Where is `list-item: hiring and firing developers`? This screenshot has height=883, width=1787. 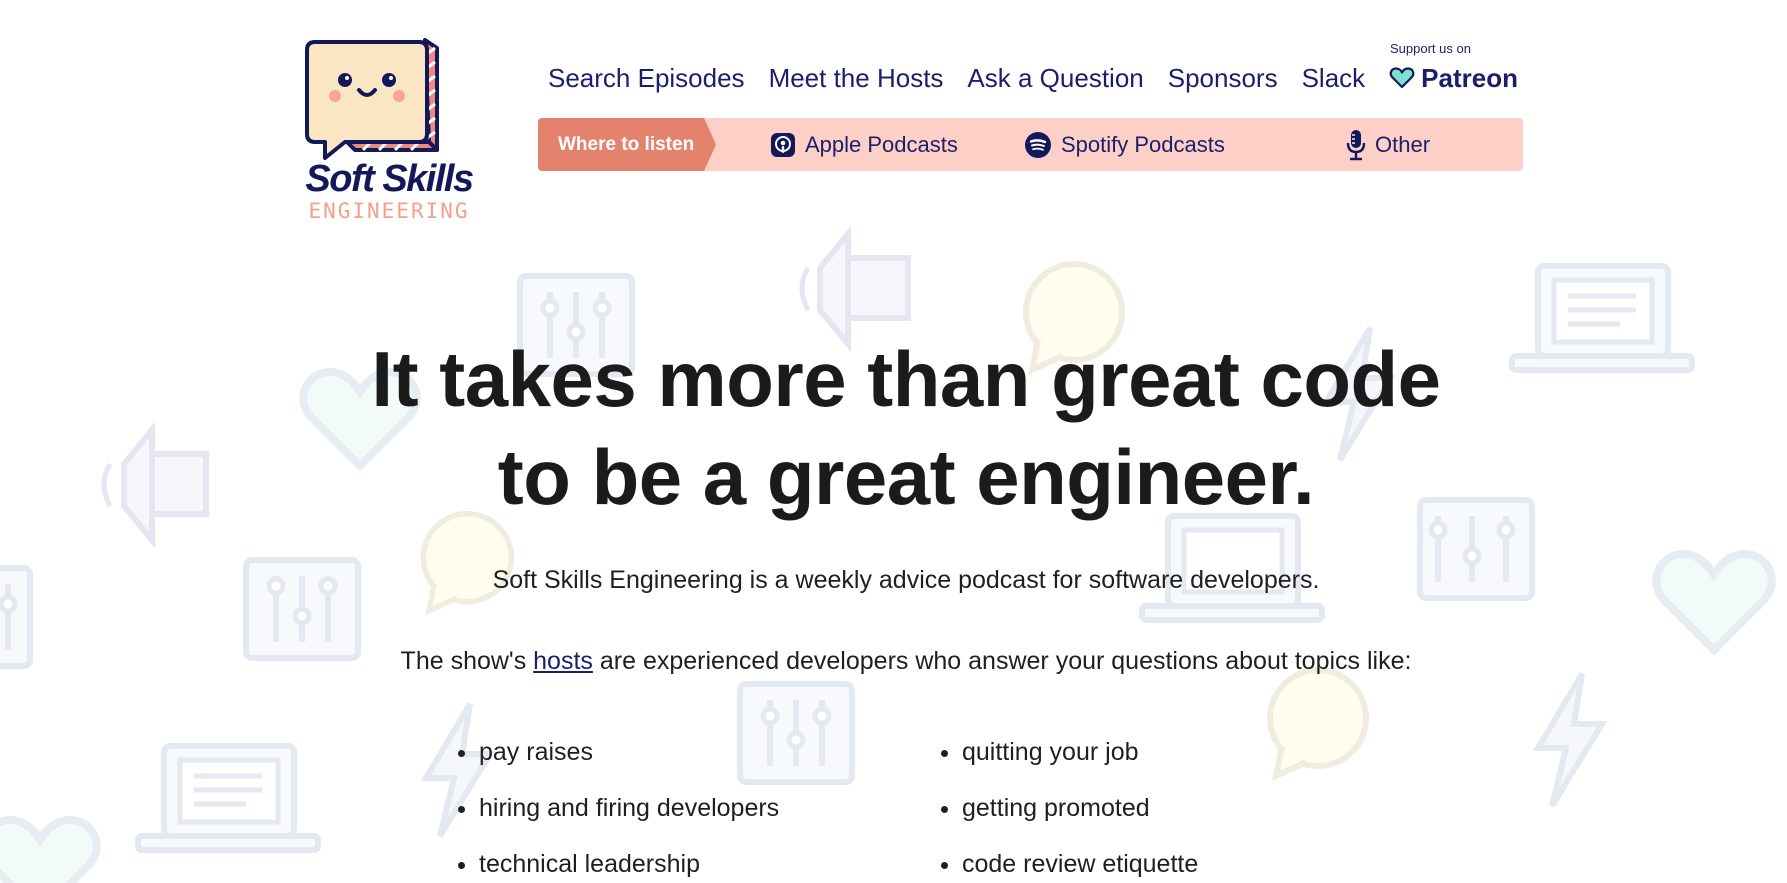 list-item: hiring and firing developers is located at coordinates (629, 808).